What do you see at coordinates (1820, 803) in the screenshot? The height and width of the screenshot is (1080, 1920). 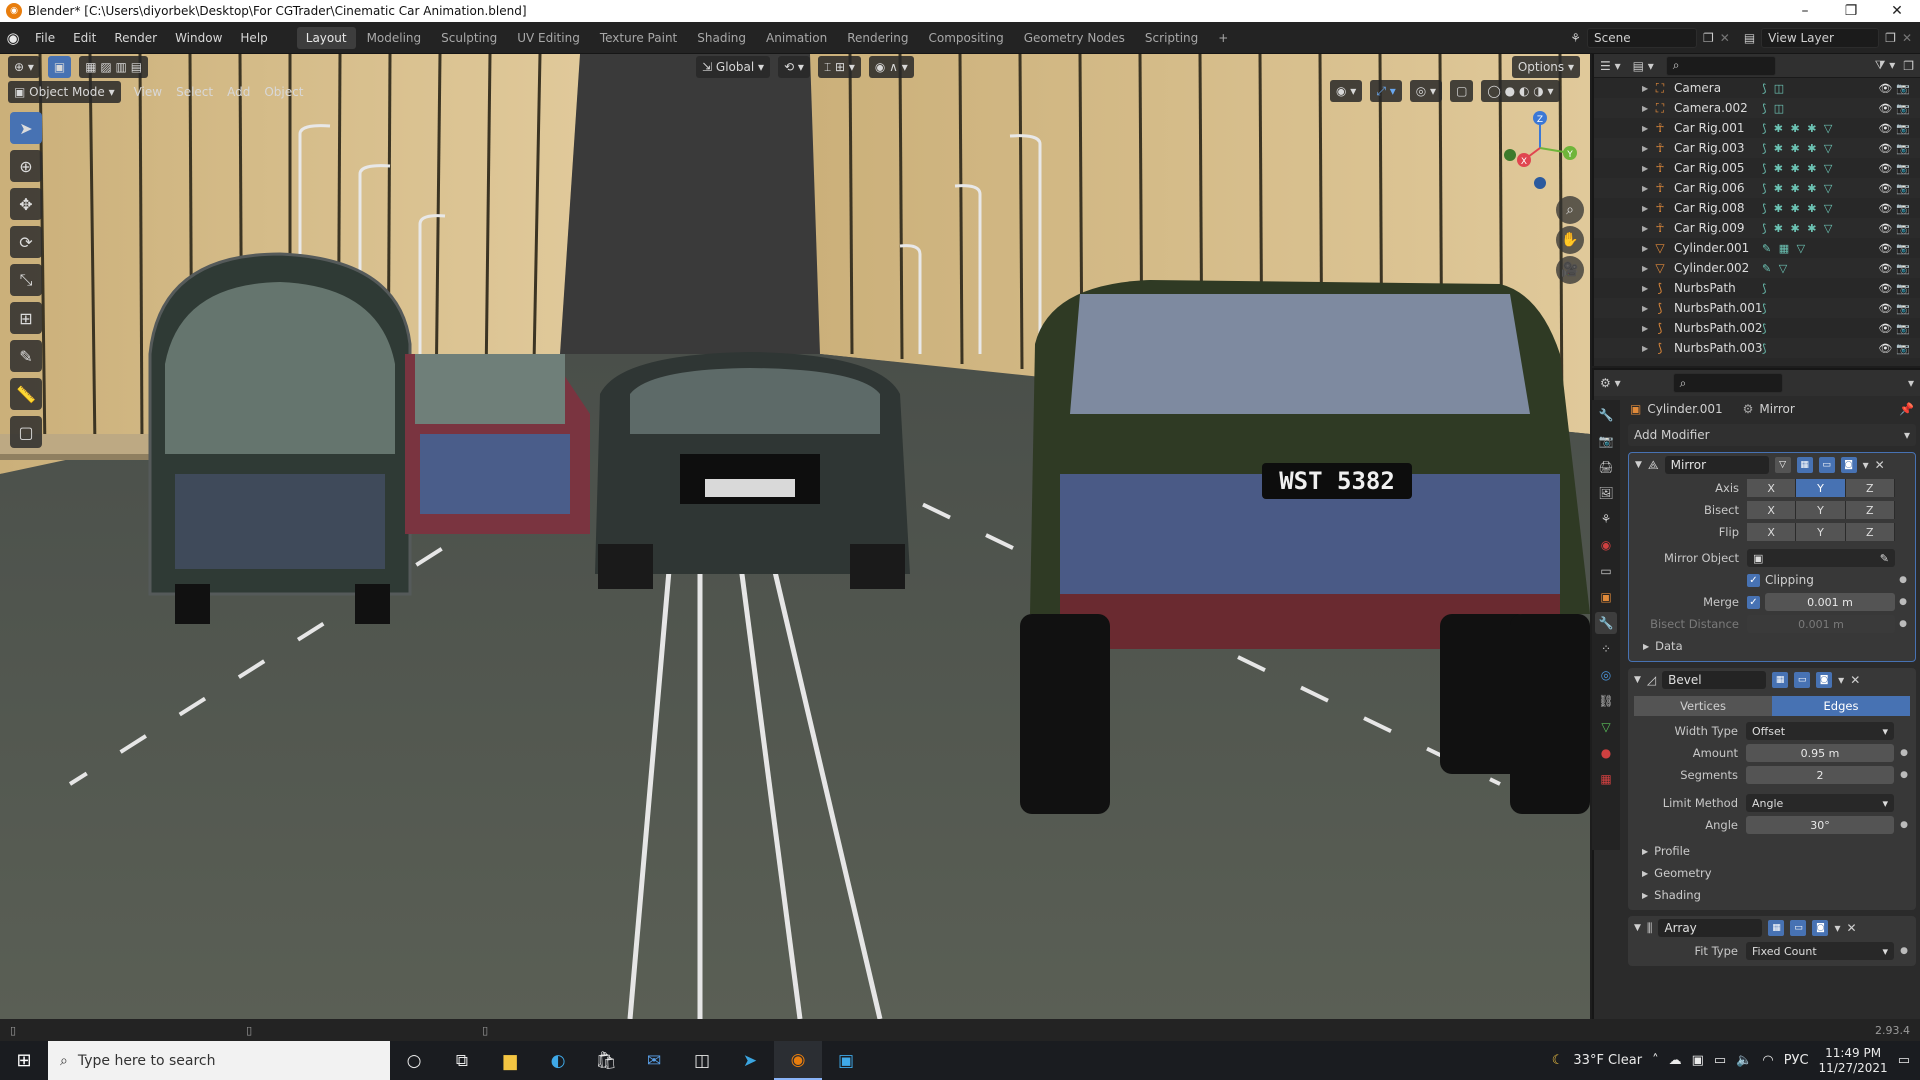 I see `limit-method-dropdown: Angle ▾` at bounding box center [1820, 803].